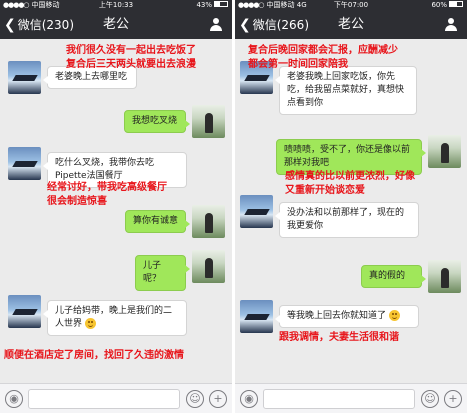  Describe the element at coordinates (325, 190) in the screenshot. I see `annotation-note: 又重新开始谈恋爱` at that location.